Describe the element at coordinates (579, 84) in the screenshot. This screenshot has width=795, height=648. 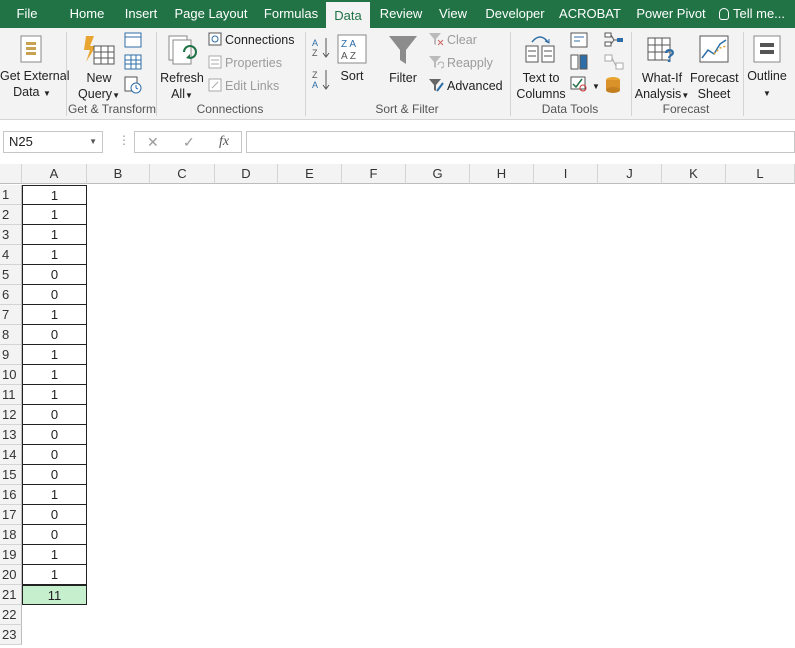
I see `data-validation-icon` at that location.